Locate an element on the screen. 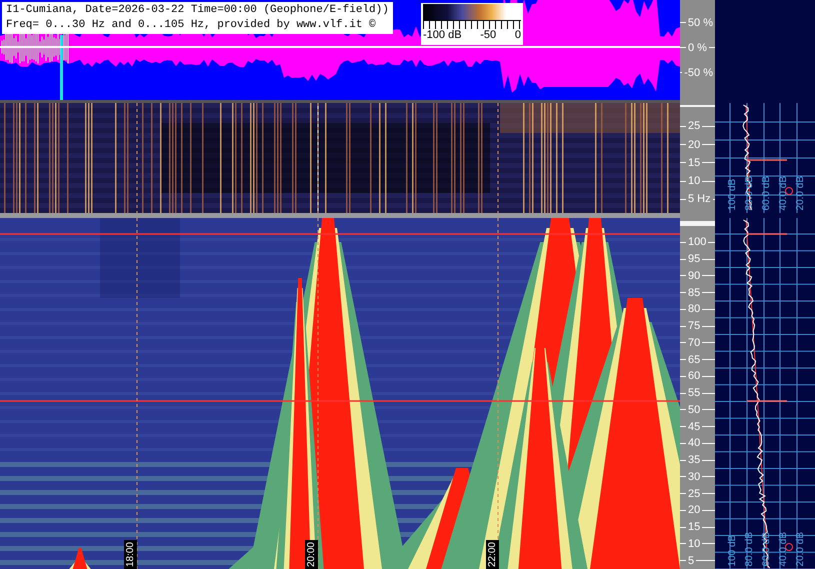 Image resolution: width=815 pixels, height=569 pixels. axis-label: 85 is located at coordinates (694, 292).